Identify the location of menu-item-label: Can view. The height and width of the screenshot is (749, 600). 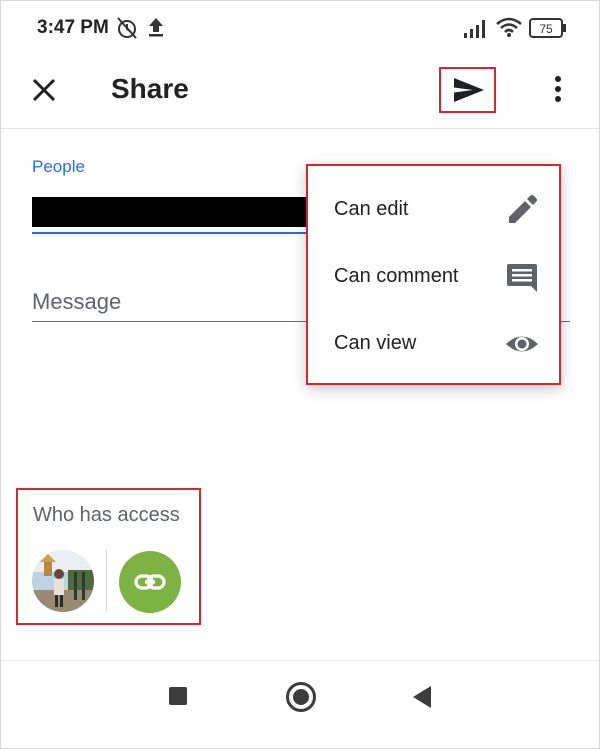
(375, 343).